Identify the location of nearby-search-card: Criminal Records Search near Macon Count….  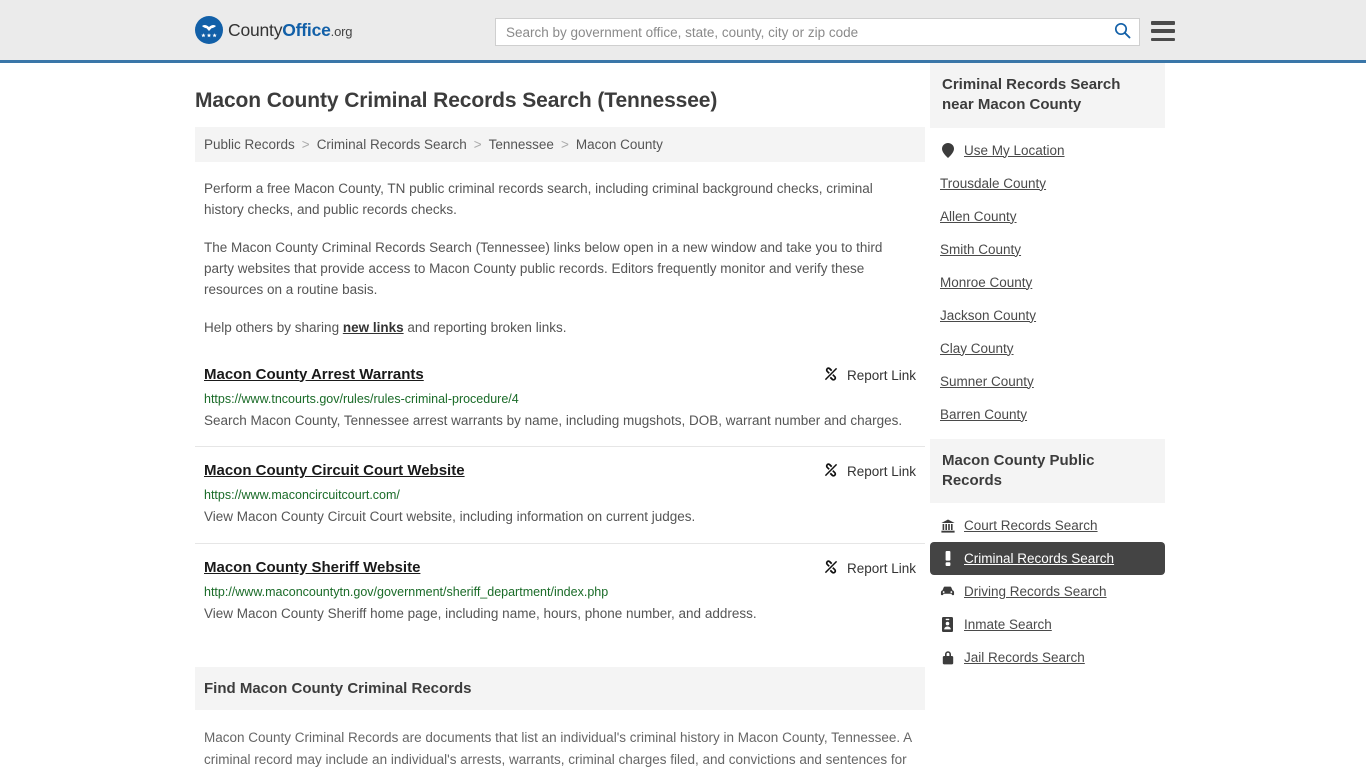
(1047, 247).